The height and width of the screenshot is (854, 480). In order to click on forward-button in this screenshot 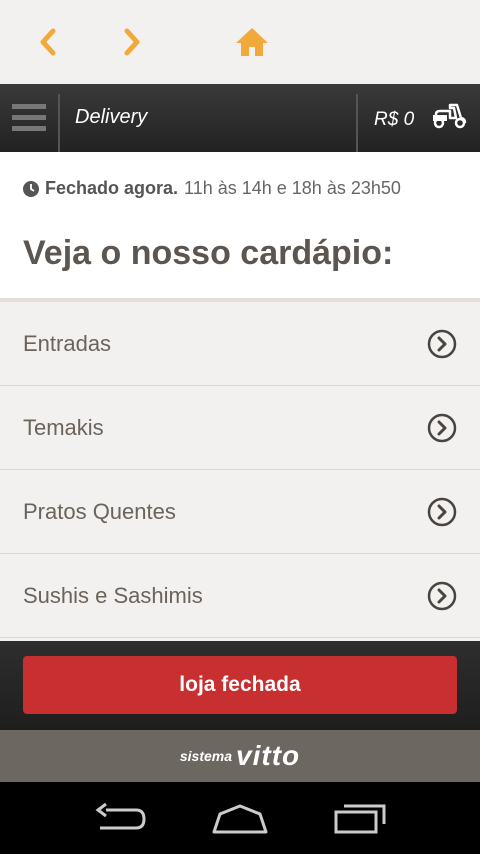, I will do `click(132, 42)`.